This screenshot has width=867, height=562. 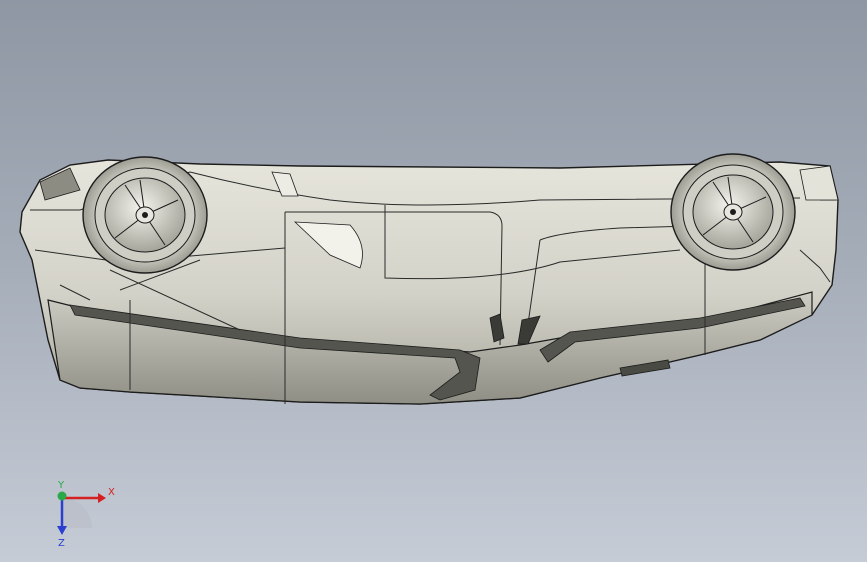 What do you see at coordinates (62, 530) in the screenshot?
I see `z-axis-head` at bounding box center [62, 530].